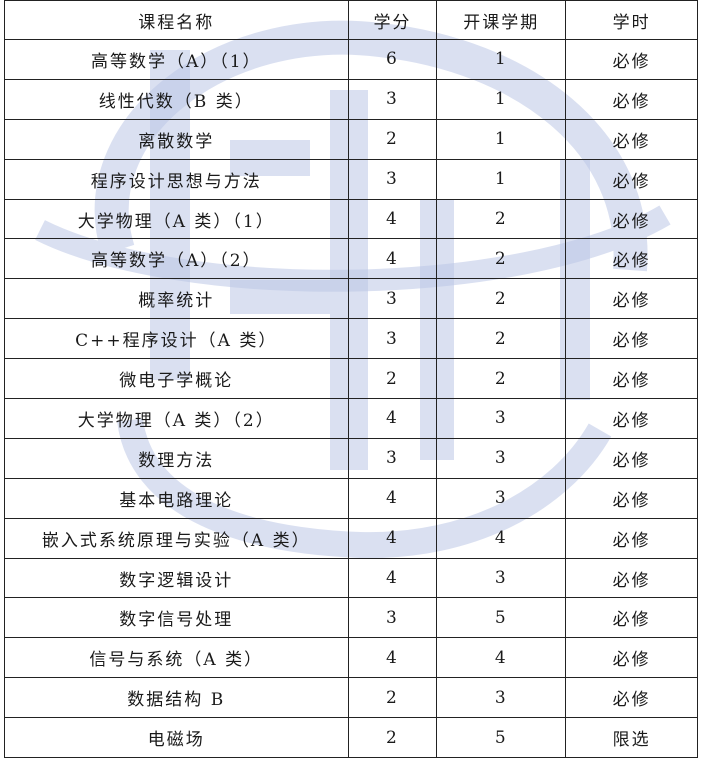  Describe the element at coordinates (176, 658) in the screenshot. I see `cell-course-name: 信号与系统（A 类）` at that location.